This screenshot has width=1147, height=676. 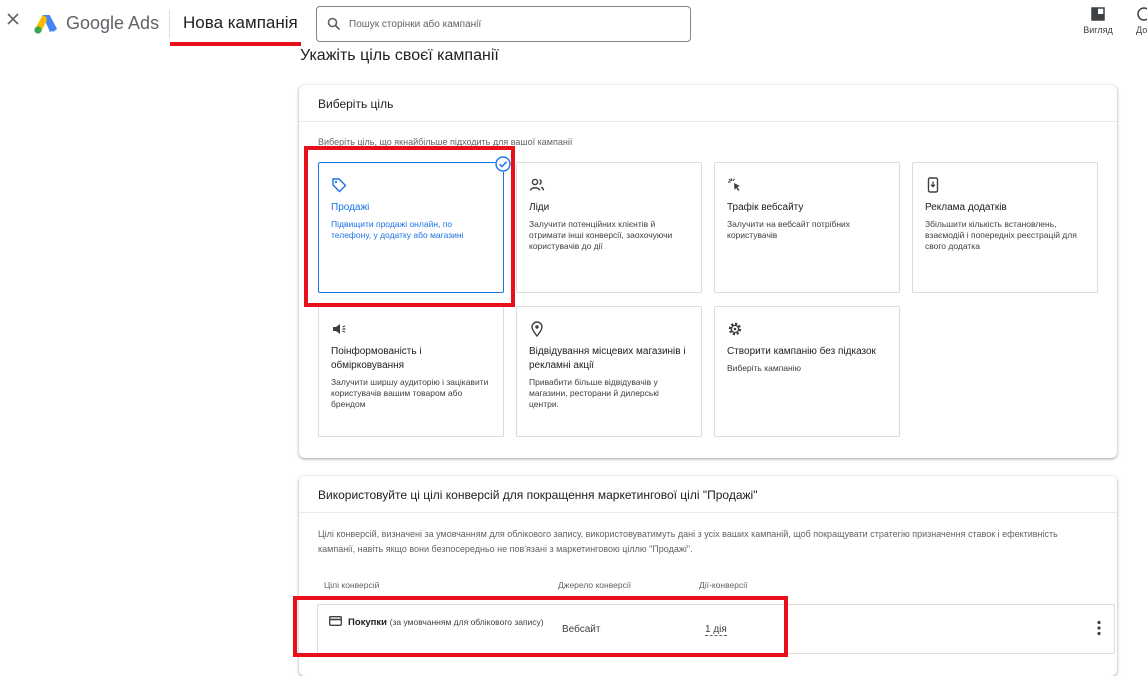 I want to click on tab-new-campaign: Нова кампанія, so click(x=240, y=23).